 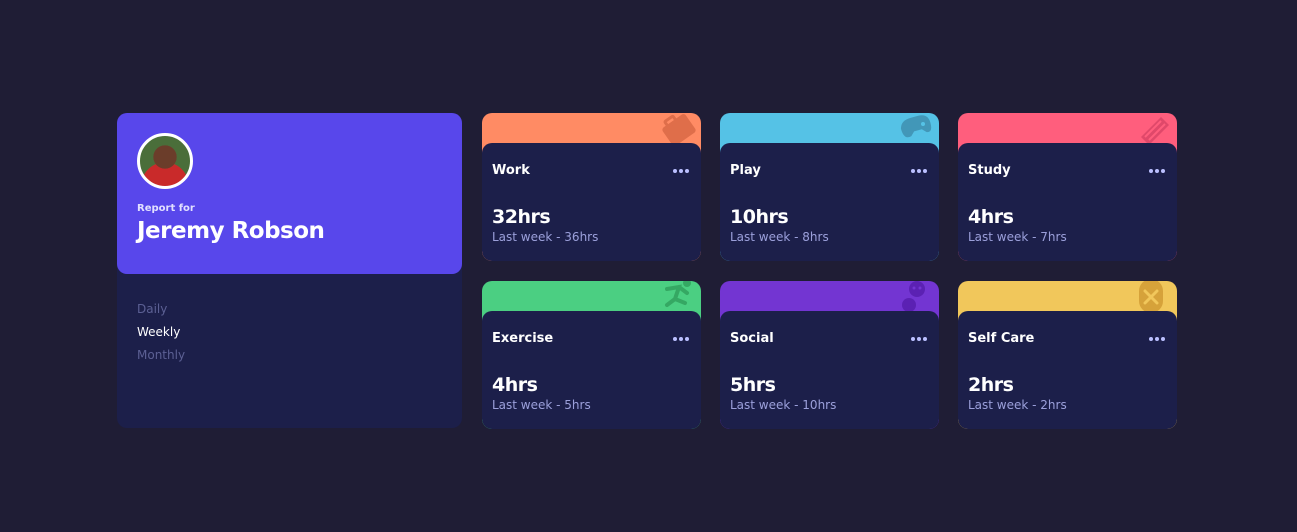 I want to click on current-hours: 5hrs, so click(x=753, y=385).